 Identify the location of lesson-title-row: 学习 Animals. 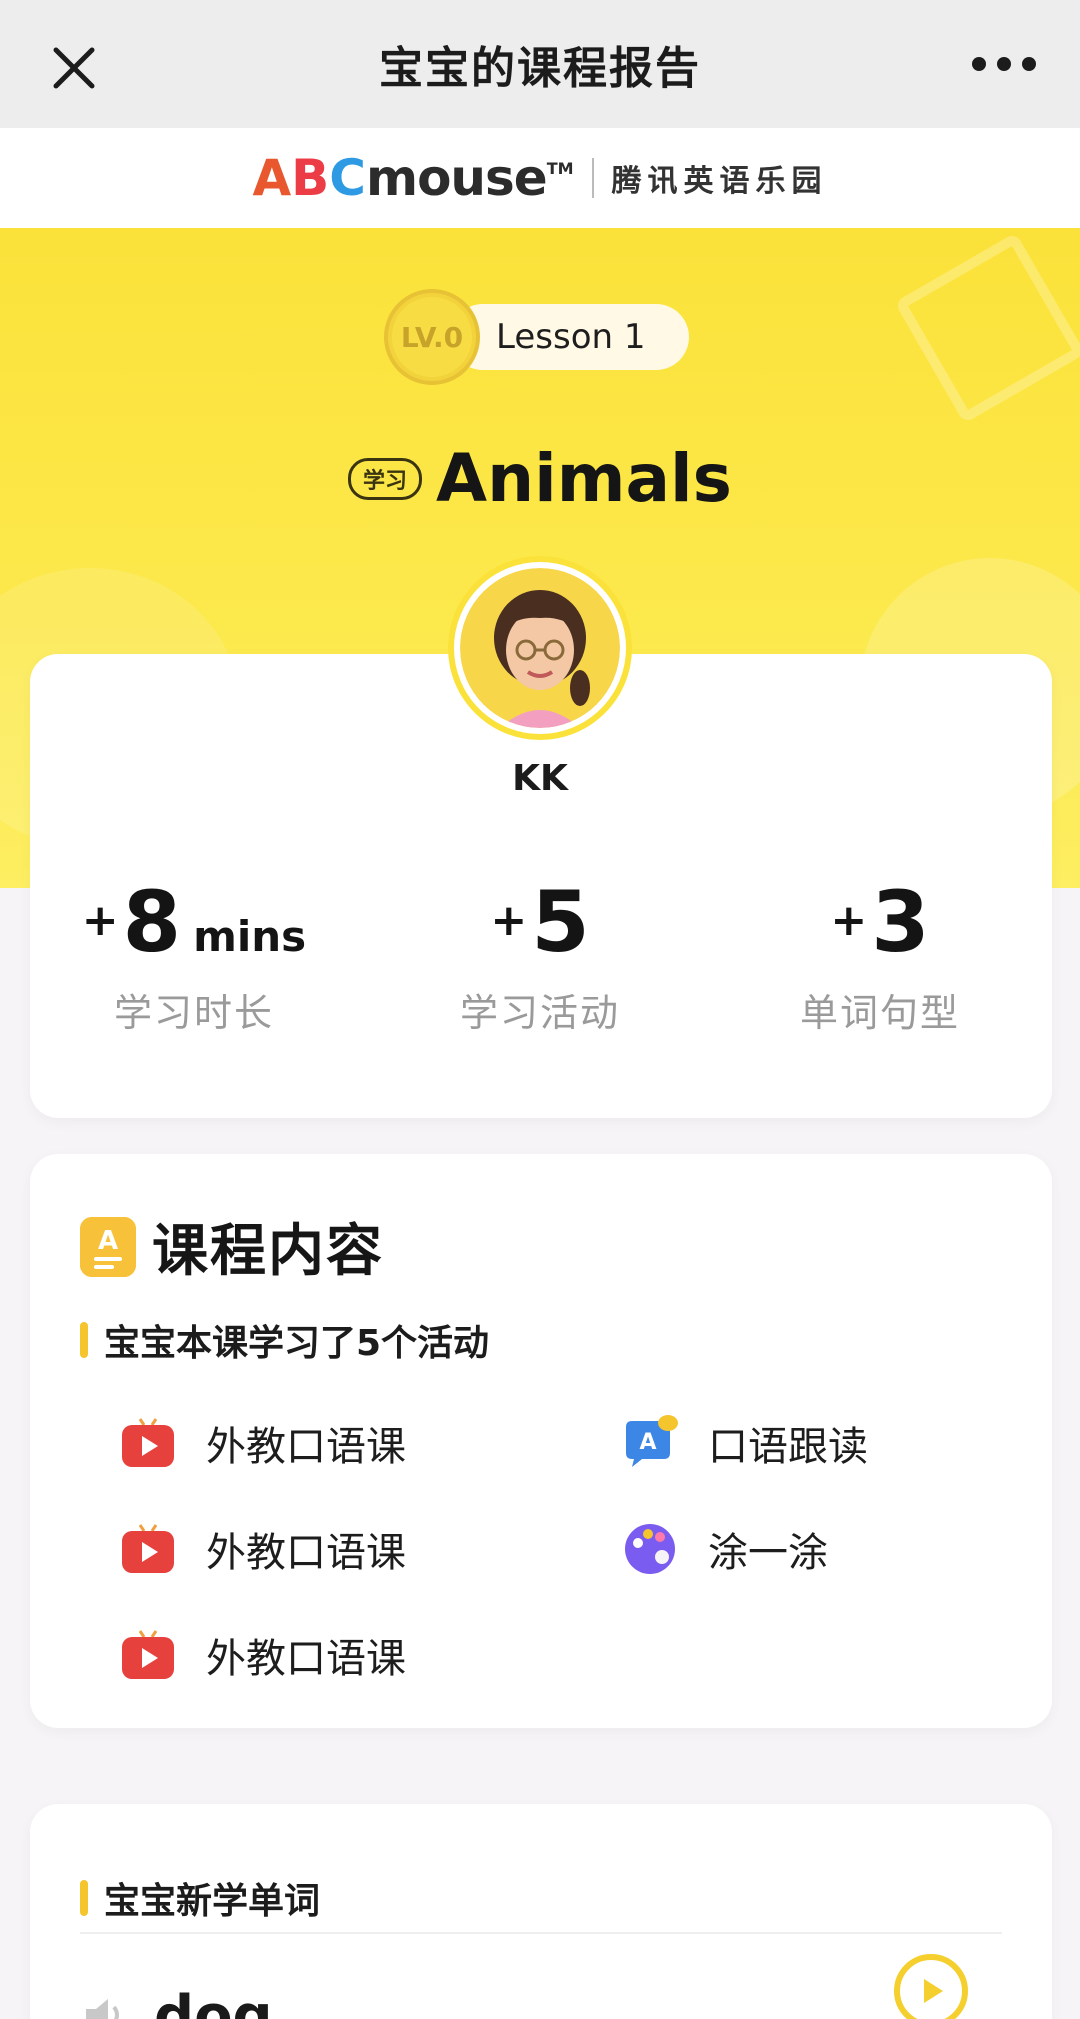
(540, 478).